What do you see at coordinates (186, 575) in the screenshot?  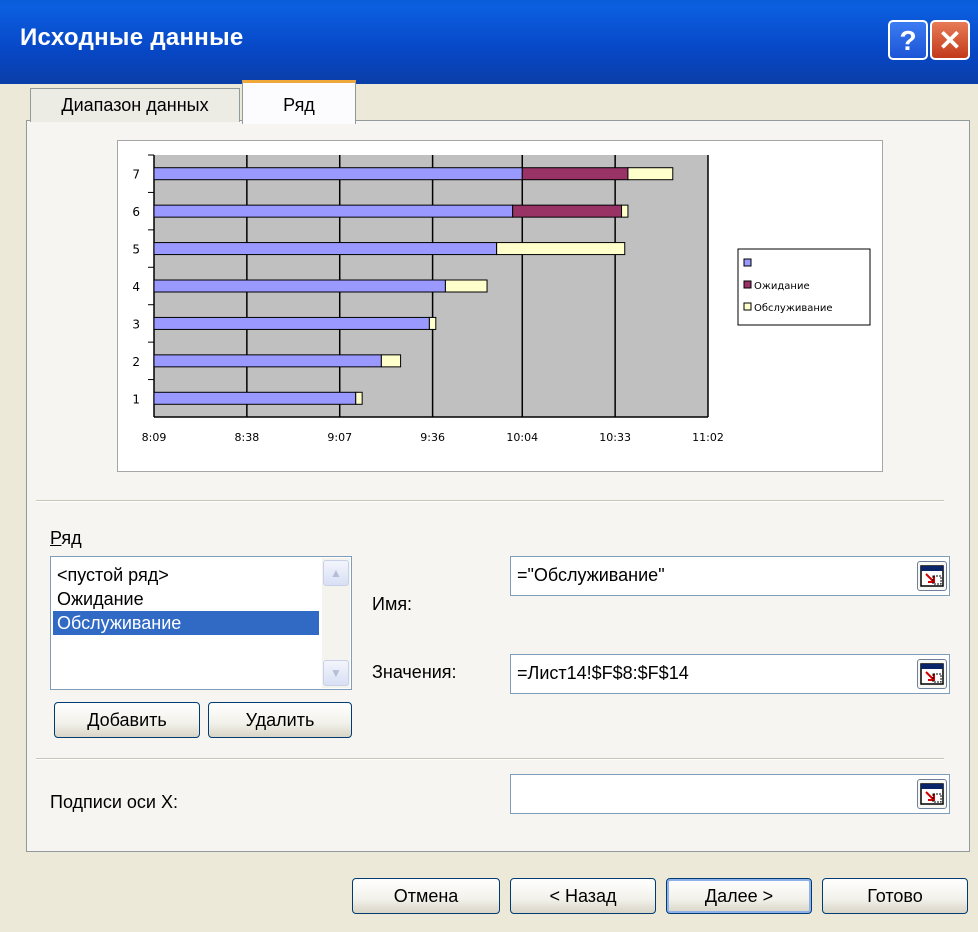 I see `list-item: <пустой ряд>` at bounding box center [186, 575].